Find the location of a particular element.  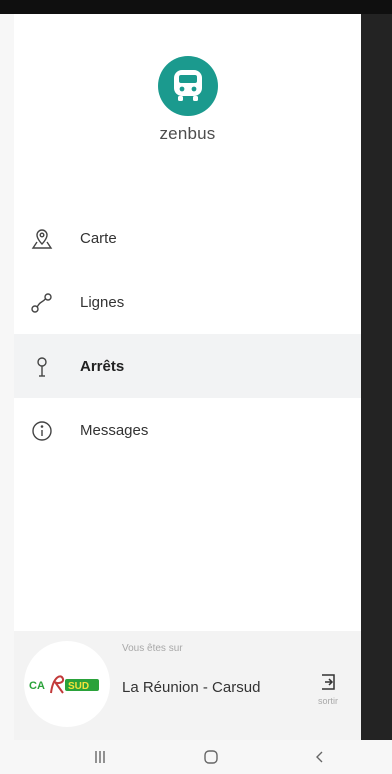

menu-item-arrets: Arrêts is located at coordinates (187, 366).